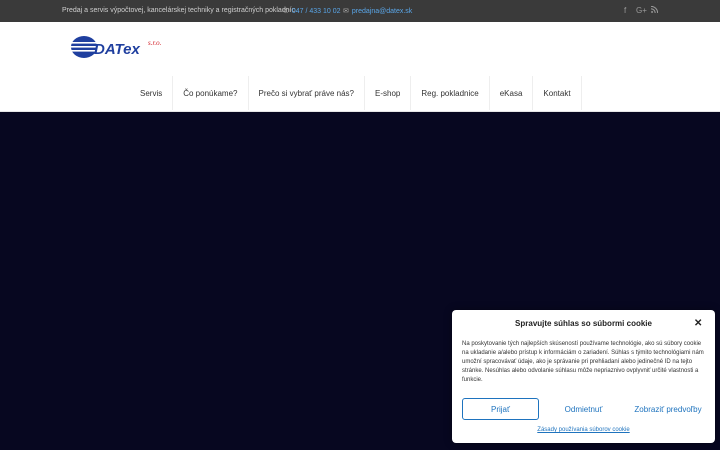 Image resolution: width=720 pixels, height=450 pixels. I want to click on phone-link: ✆ 047 / 433 10 02, so click(312, 11).